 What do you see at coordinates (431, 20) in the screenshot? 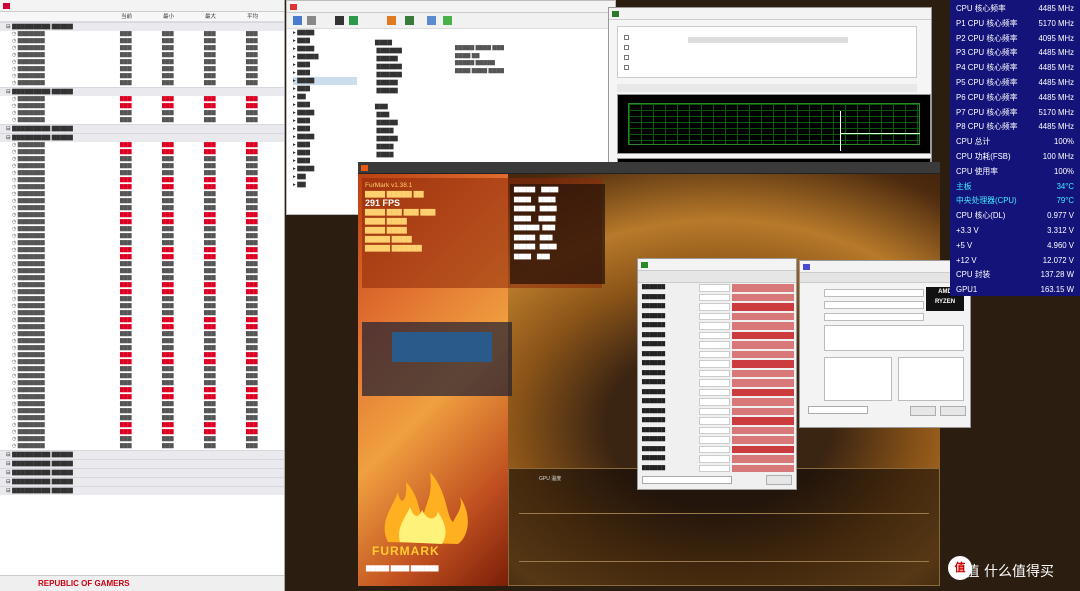
I see `search-icon` at bounding box center [431, 20].